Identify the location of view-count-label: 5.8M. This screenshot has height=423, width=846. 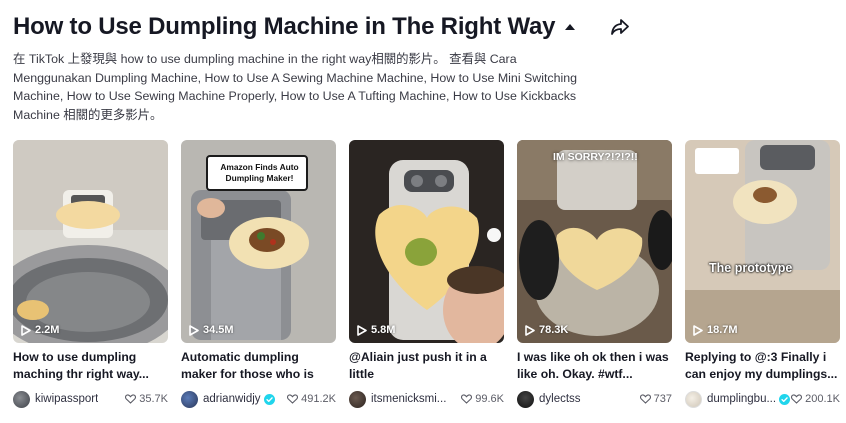
(383, 330).